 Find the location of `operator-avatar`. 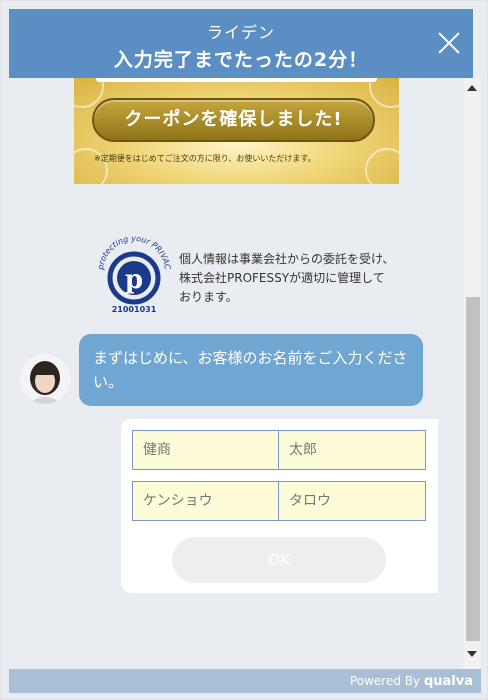

operator-avatar is located at coordinates (45, 379).